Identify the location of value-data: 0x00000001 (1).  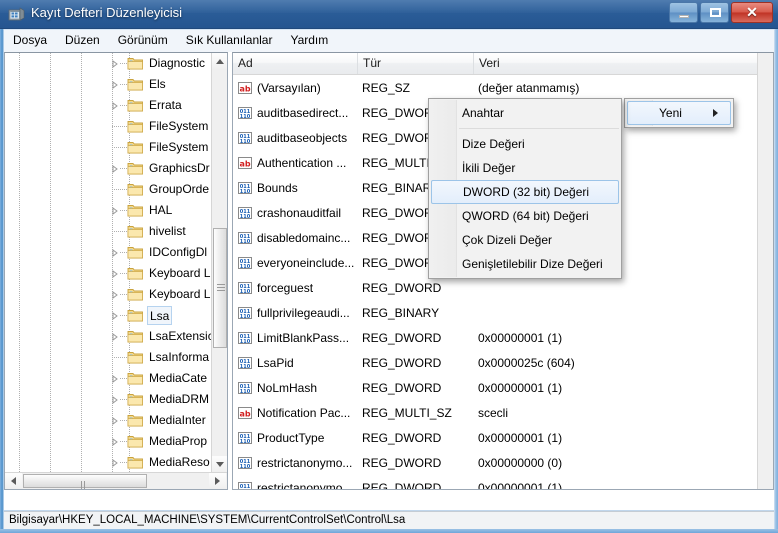
(520, 388).